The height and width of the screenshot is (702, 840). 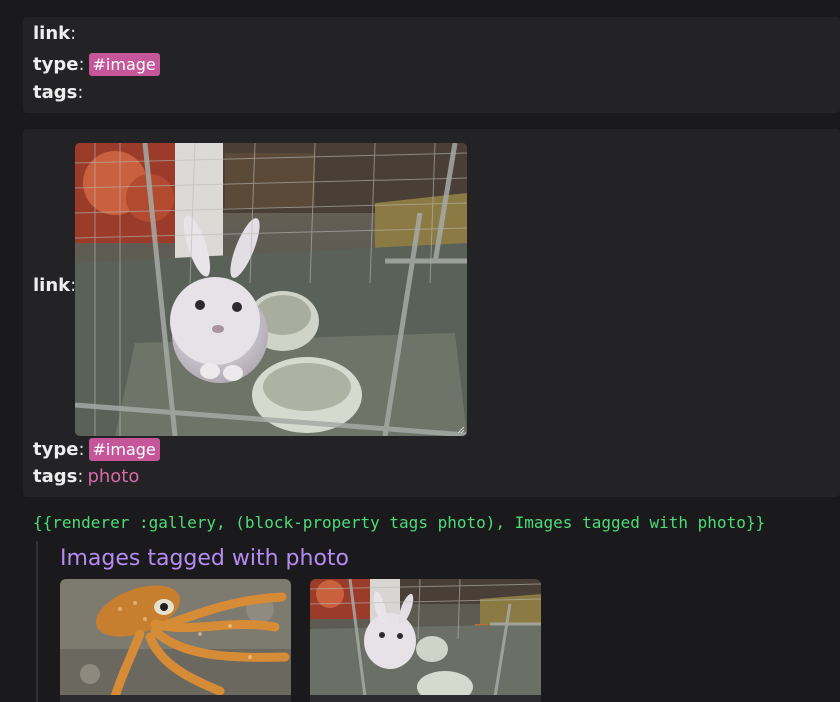 I want to click on tag-photo-link: photo, so click(x=113, y=477).